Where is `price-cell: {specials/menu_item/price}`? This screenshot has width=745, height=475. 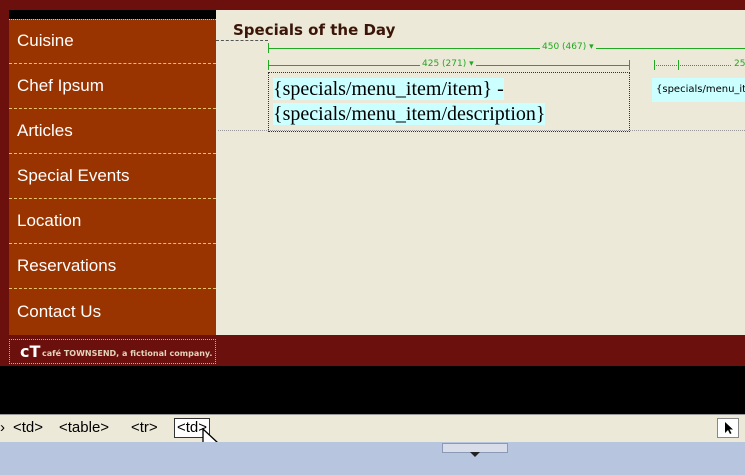 price-cell: {specials/menu_item/price} is located at coordinates (698, 90).